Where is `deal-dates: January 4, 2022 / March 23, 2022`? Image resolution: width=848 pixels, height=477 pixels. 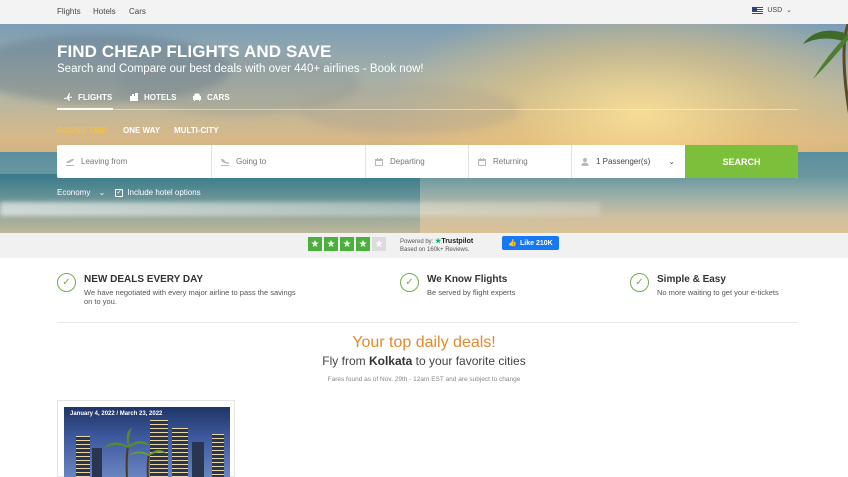 deal-dates: January 4, 2022 / March 23, 2022 is located at coordinates (116, 414).